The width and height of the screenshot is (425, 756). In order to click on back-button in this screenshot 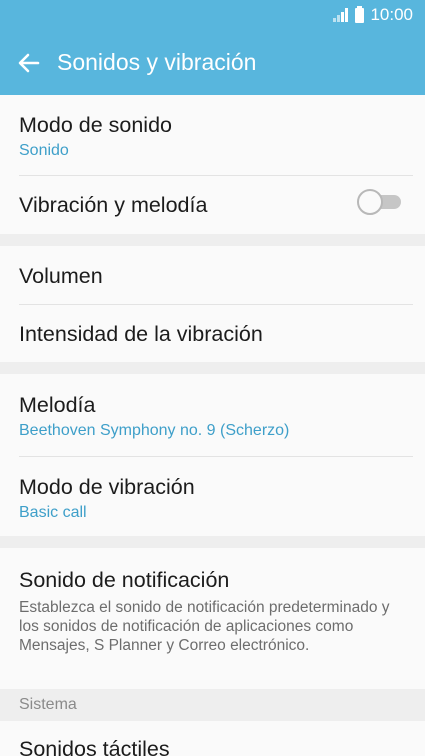, I will do `click(28, 62)`.